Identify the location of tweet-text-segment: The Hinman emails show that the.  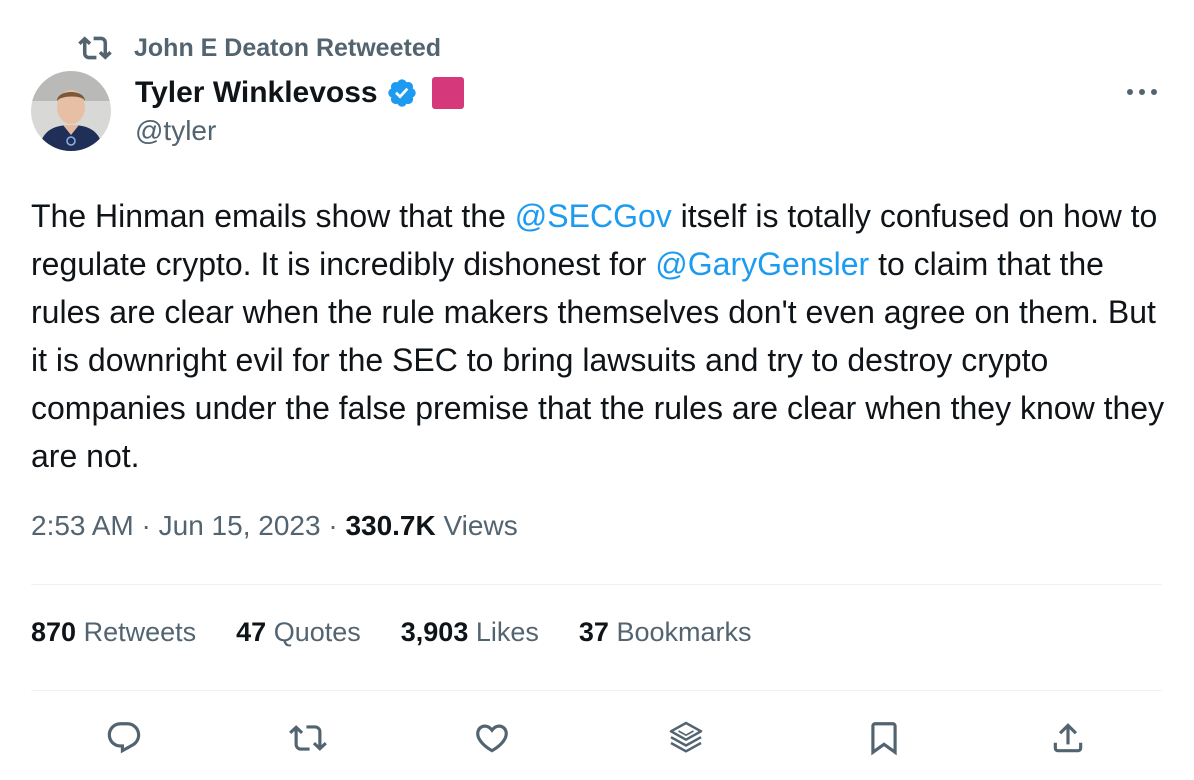
(273, 216).